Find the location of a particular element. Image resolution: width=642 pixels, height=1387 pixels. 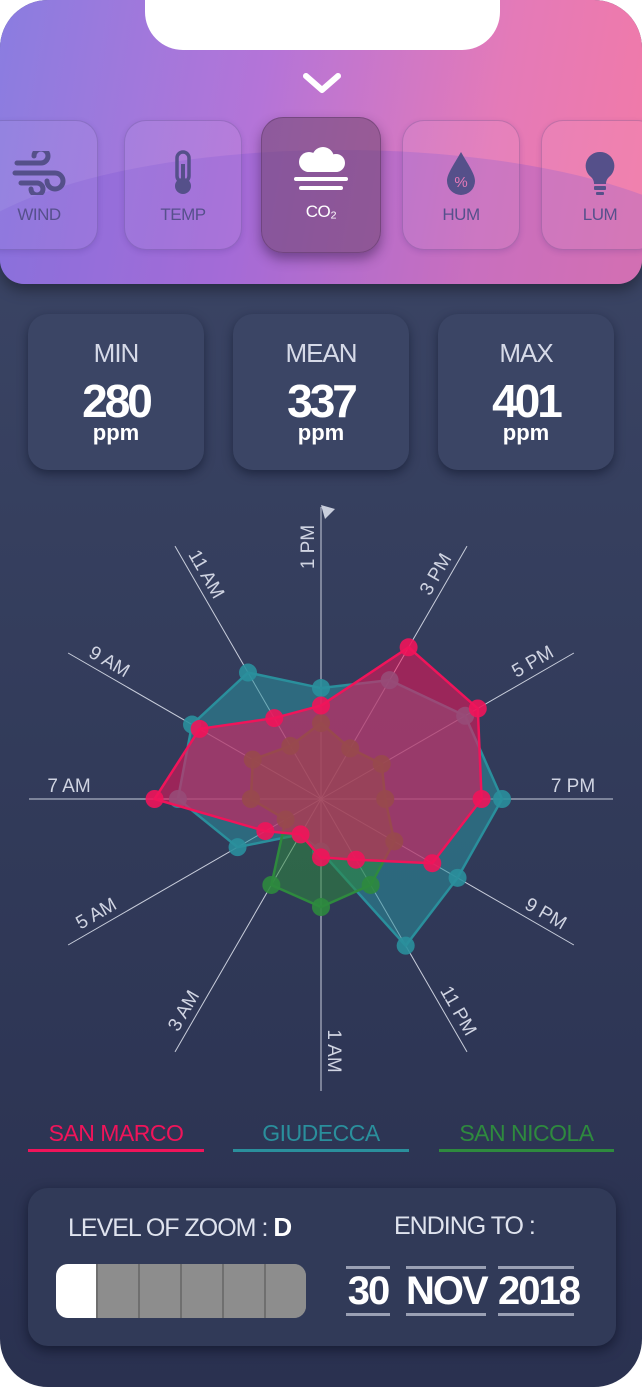

wind-icon is located at coordinates (48, 173).